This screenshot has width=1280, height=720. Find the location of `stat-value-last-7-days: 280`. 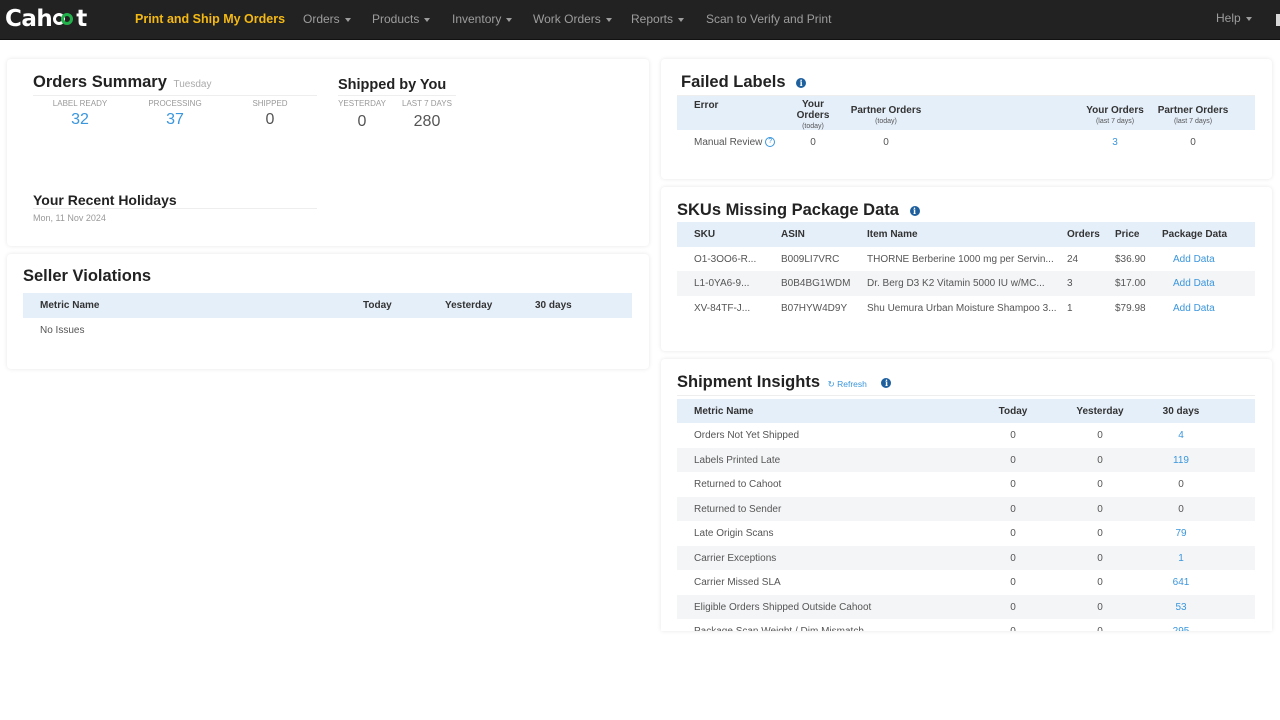

stat-value-last-7-days: 280 is located at coordinates (427, 121).